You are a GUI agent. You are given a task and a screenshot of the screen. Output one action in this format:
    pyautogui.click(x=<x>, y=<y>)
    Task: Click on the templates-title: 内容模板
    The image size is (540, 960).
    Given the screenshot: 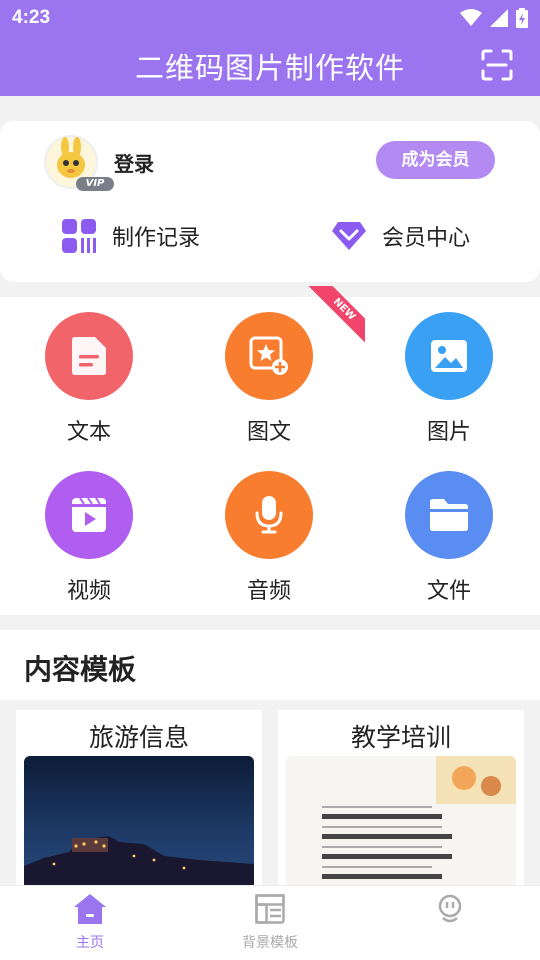 What is the action you would take?
    pyautogui.click(x=80, y=669)
    